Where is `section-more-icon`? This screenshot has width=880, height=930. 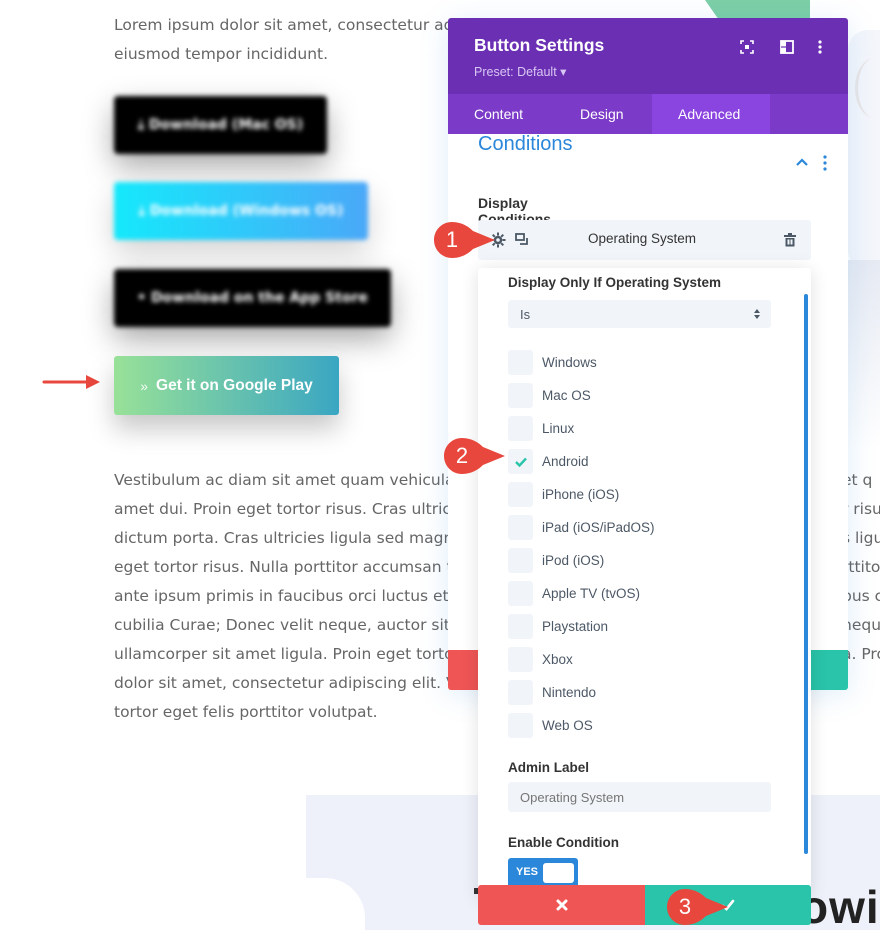
section-more-icon is located at coordinates (825, 163).